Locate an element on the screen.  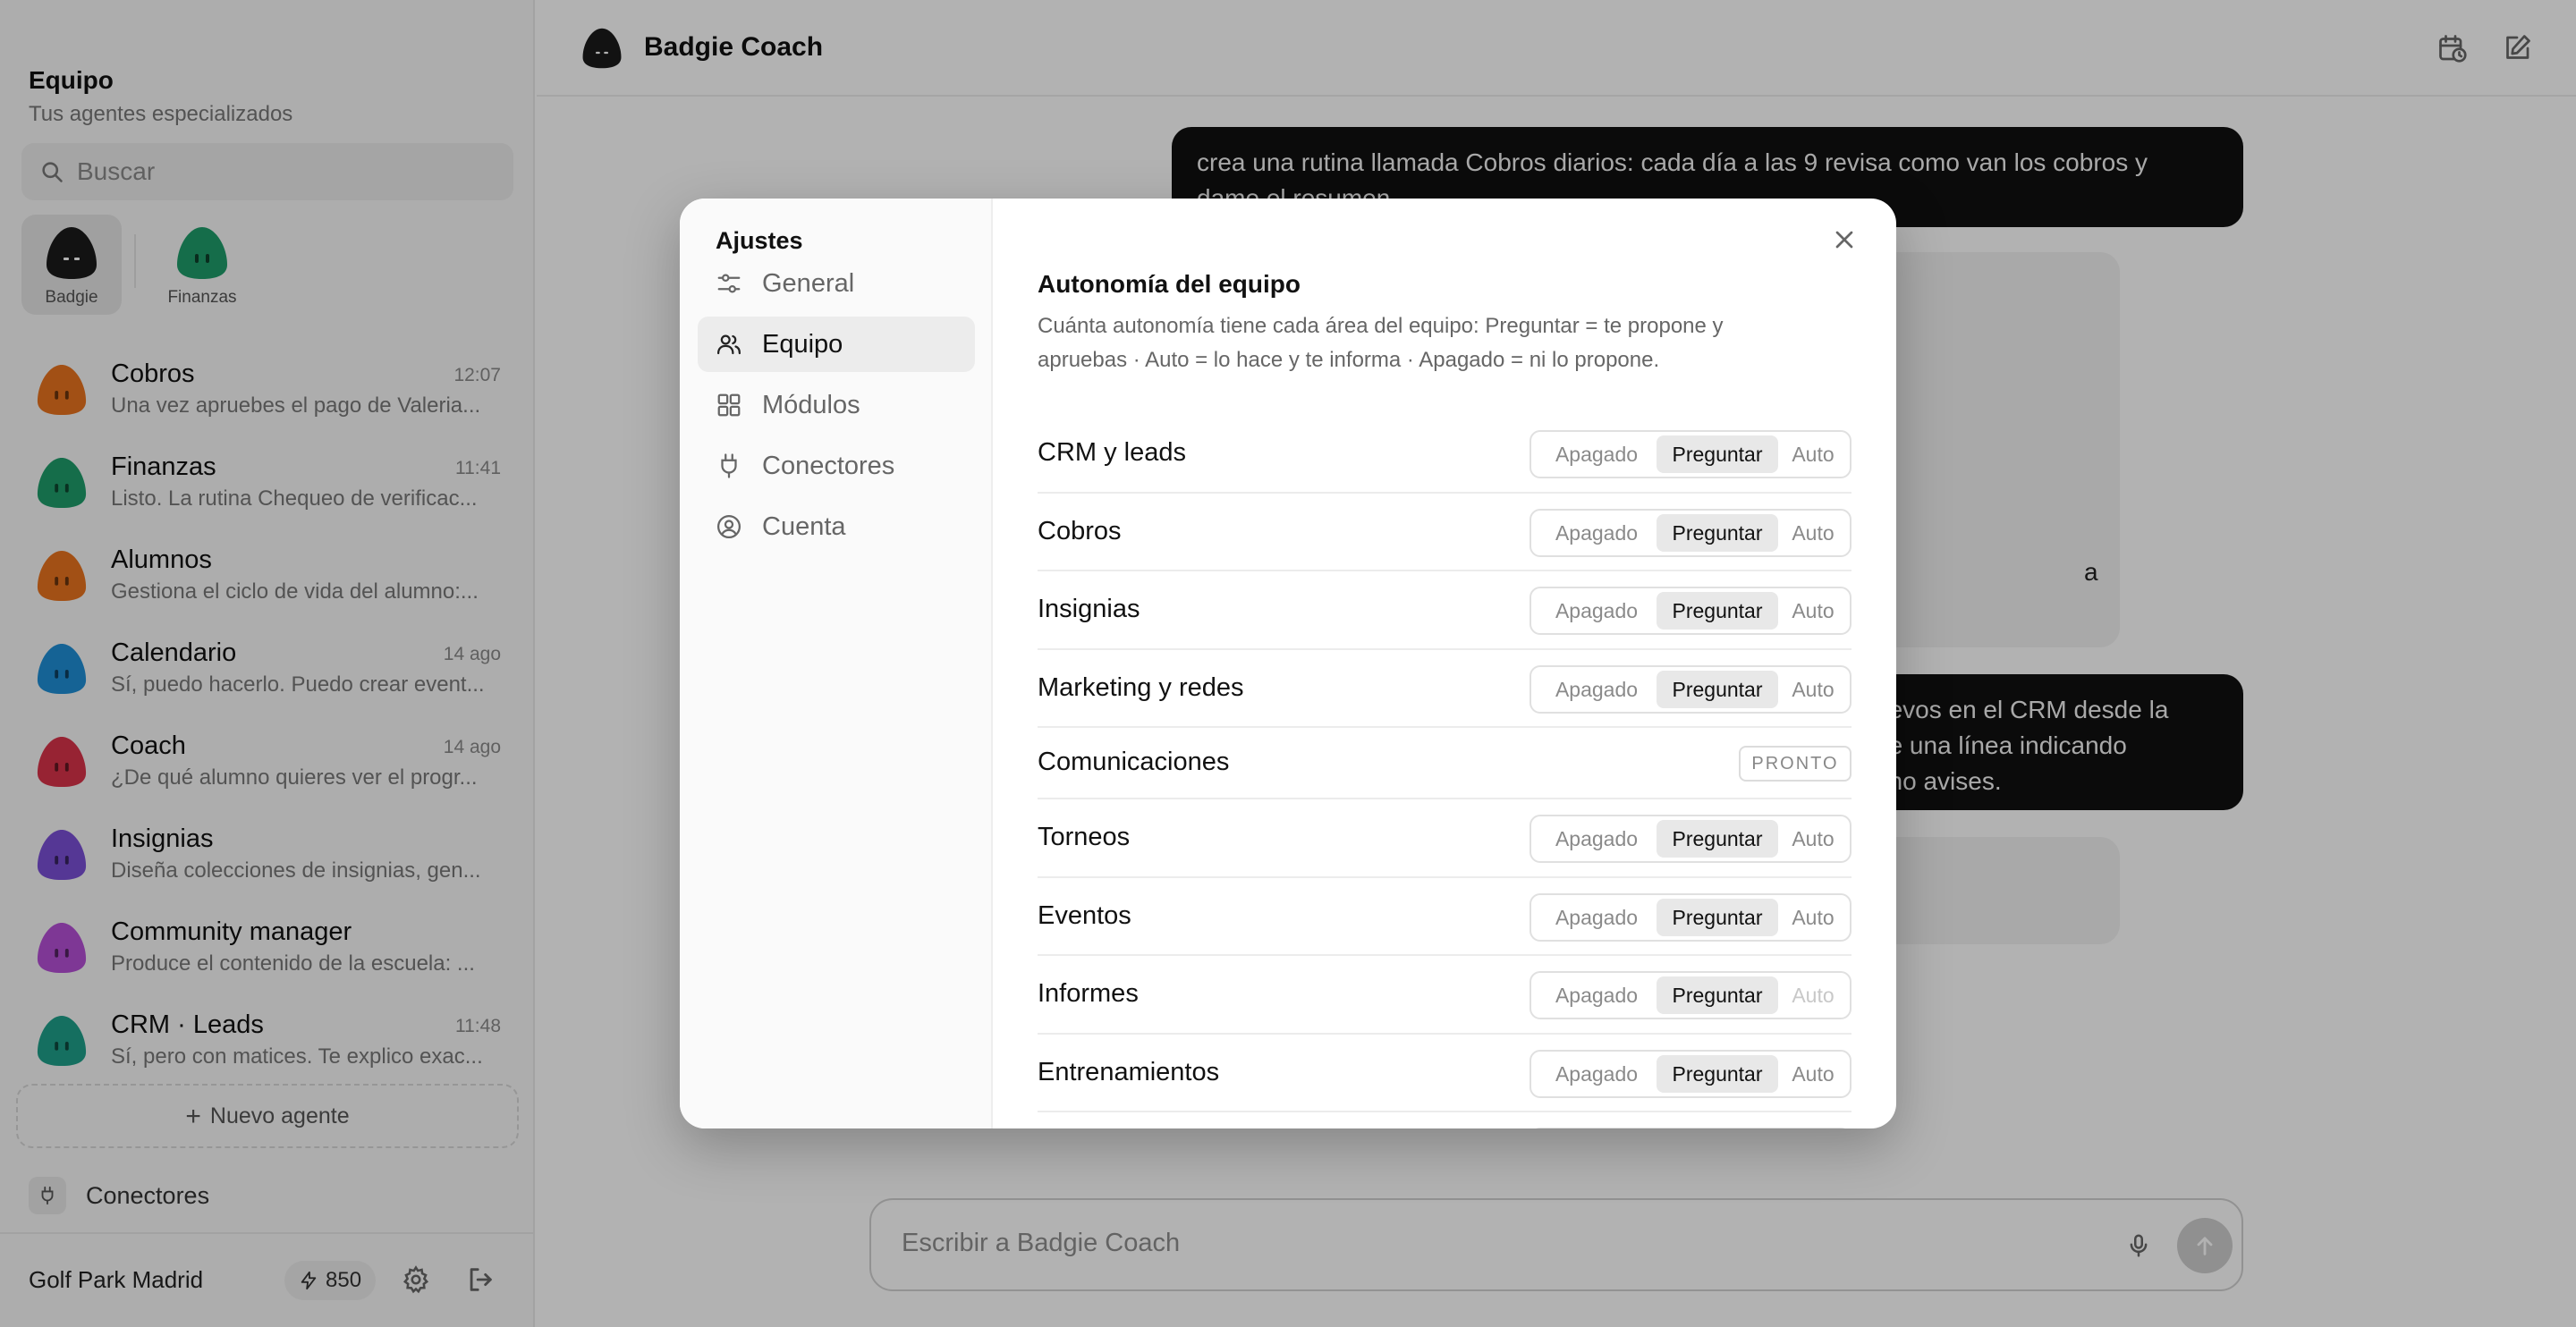
section-title: Autonomía del equipo is located at coordinates (1169, 284).